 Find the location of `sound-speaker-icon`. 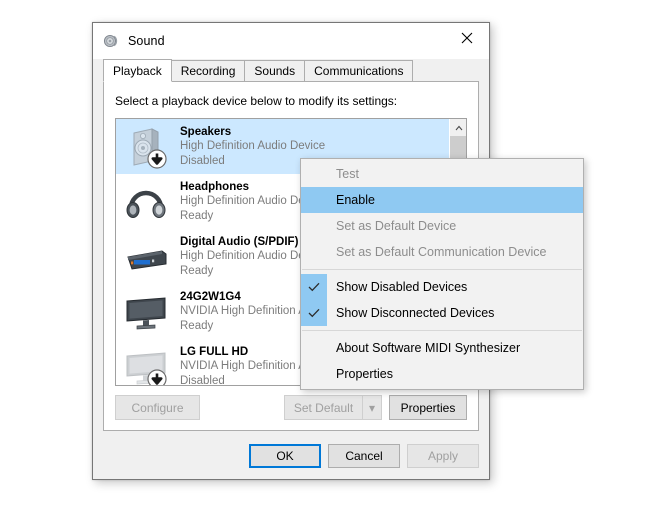

sound-speaker-icon is located at coordinates (111, 41).